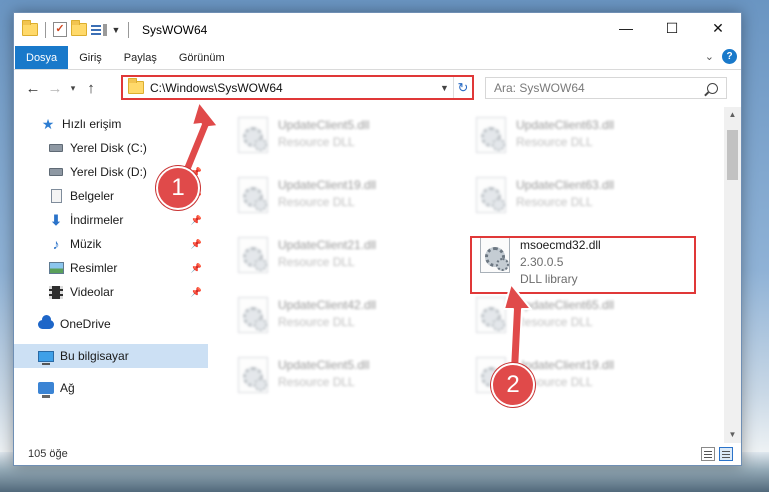  Describe the element at coordinates (732, 115) in the screenshot. I see `scroll-up-icon: ▲` at that location.